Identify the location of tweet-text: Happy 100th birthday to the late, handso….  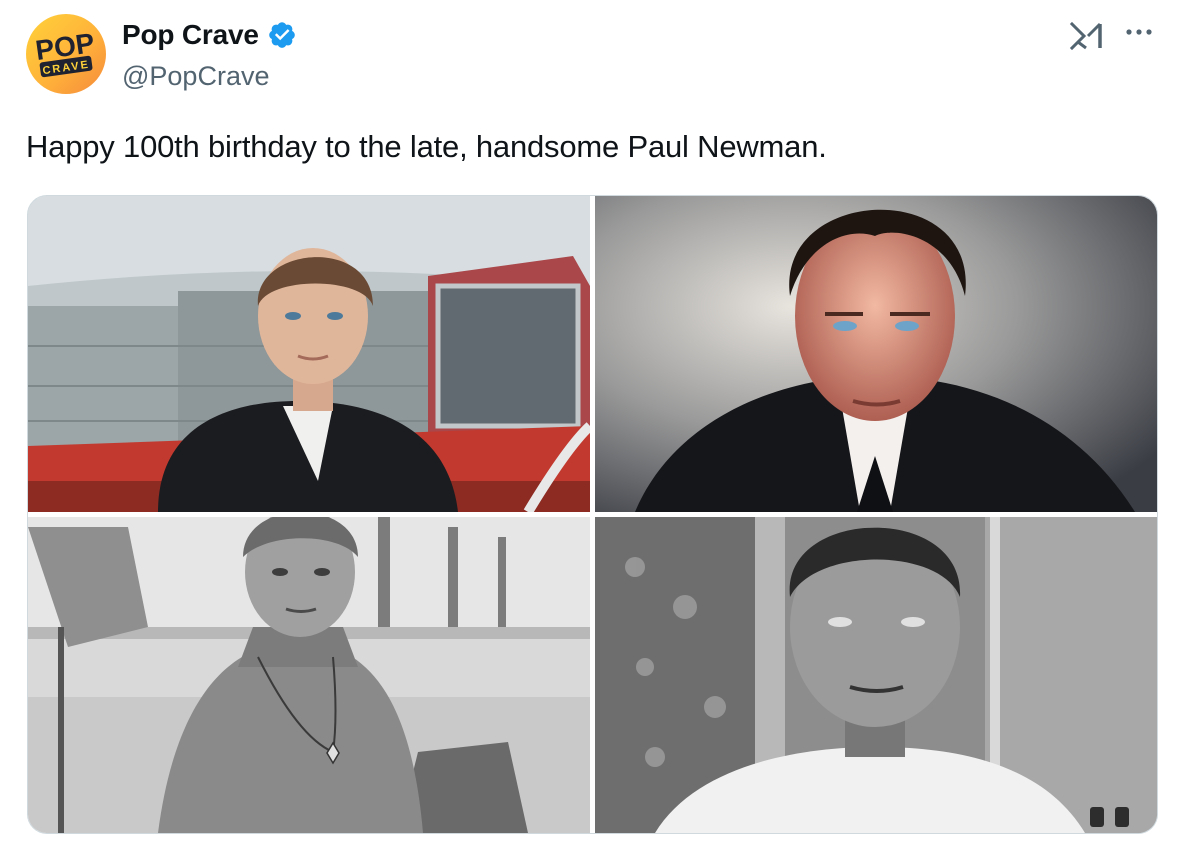
(426, 146).